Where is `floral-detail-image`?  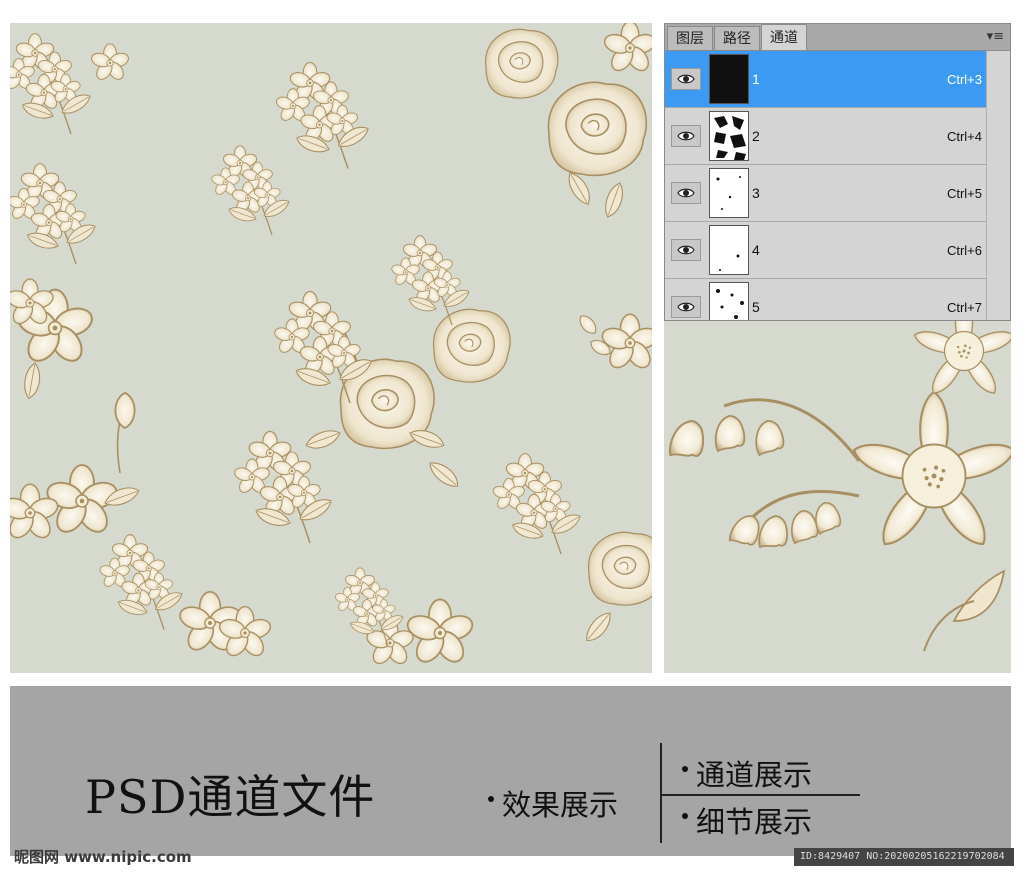 floral-detail-image is located at coordinates (839, 486).